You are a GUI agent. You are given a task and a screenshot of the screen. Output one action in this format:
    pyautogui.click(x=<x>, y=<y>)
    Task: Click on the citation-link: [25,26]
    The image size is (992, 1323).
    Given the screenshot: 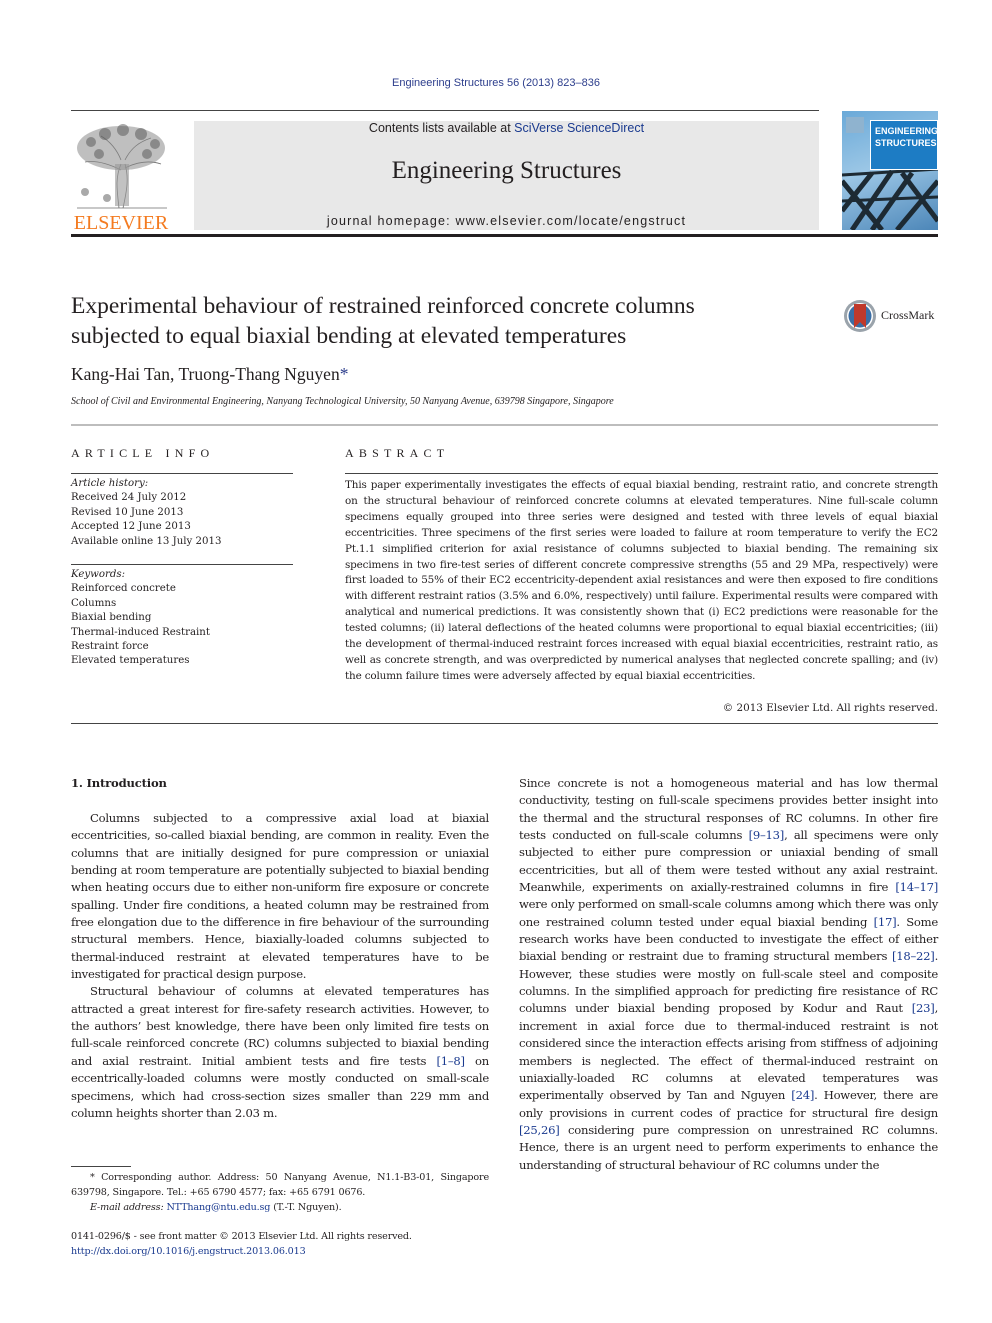 What is the action you would take?
    pyautogui.click(x=539, y=1130)
    